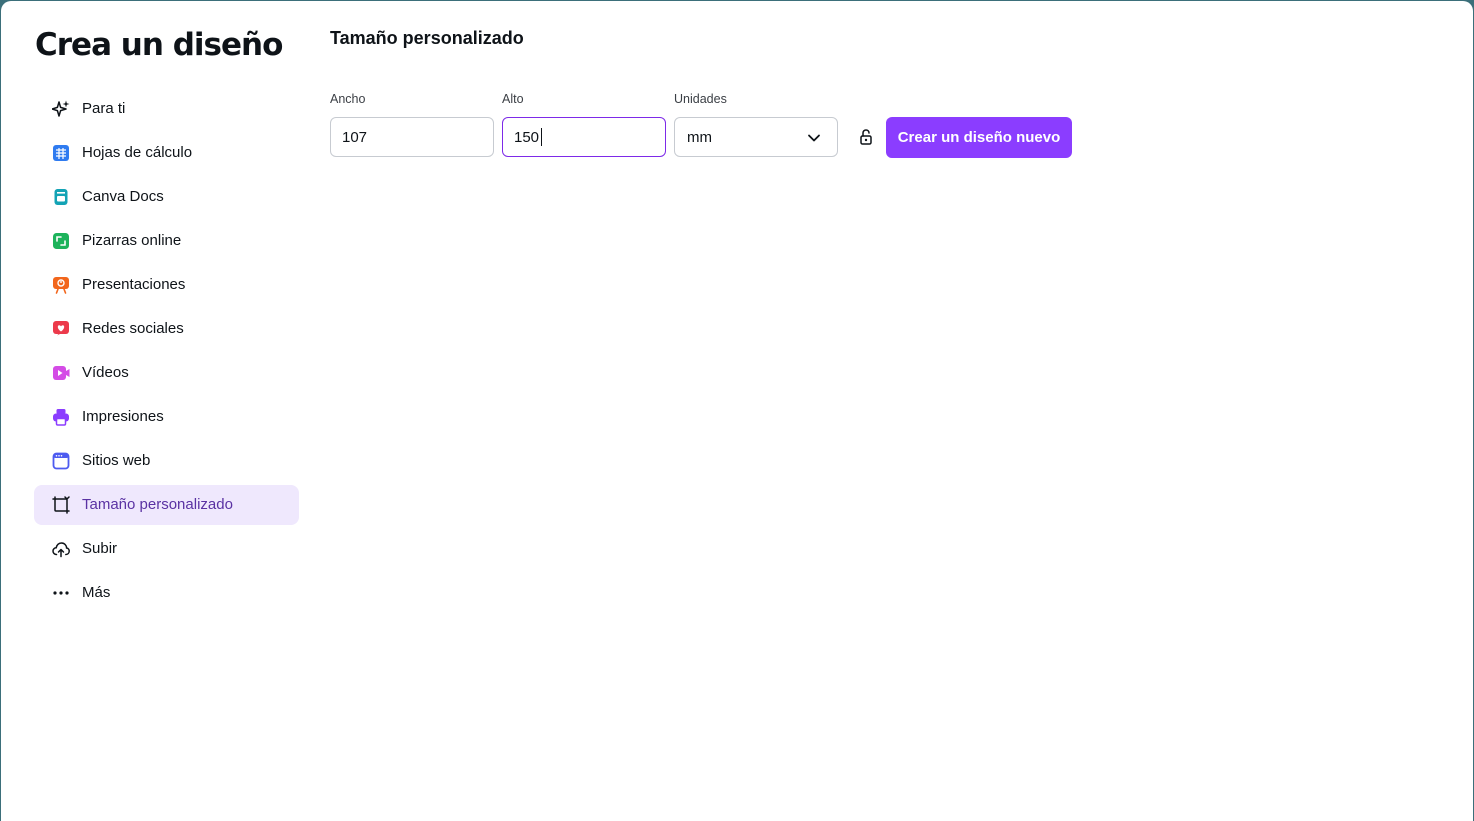 The height and width of the screenshot is (821, 1474). Describe the element at coordinates (699, 137) in the screenshot. I see `units-selected-value: mm` at that location.